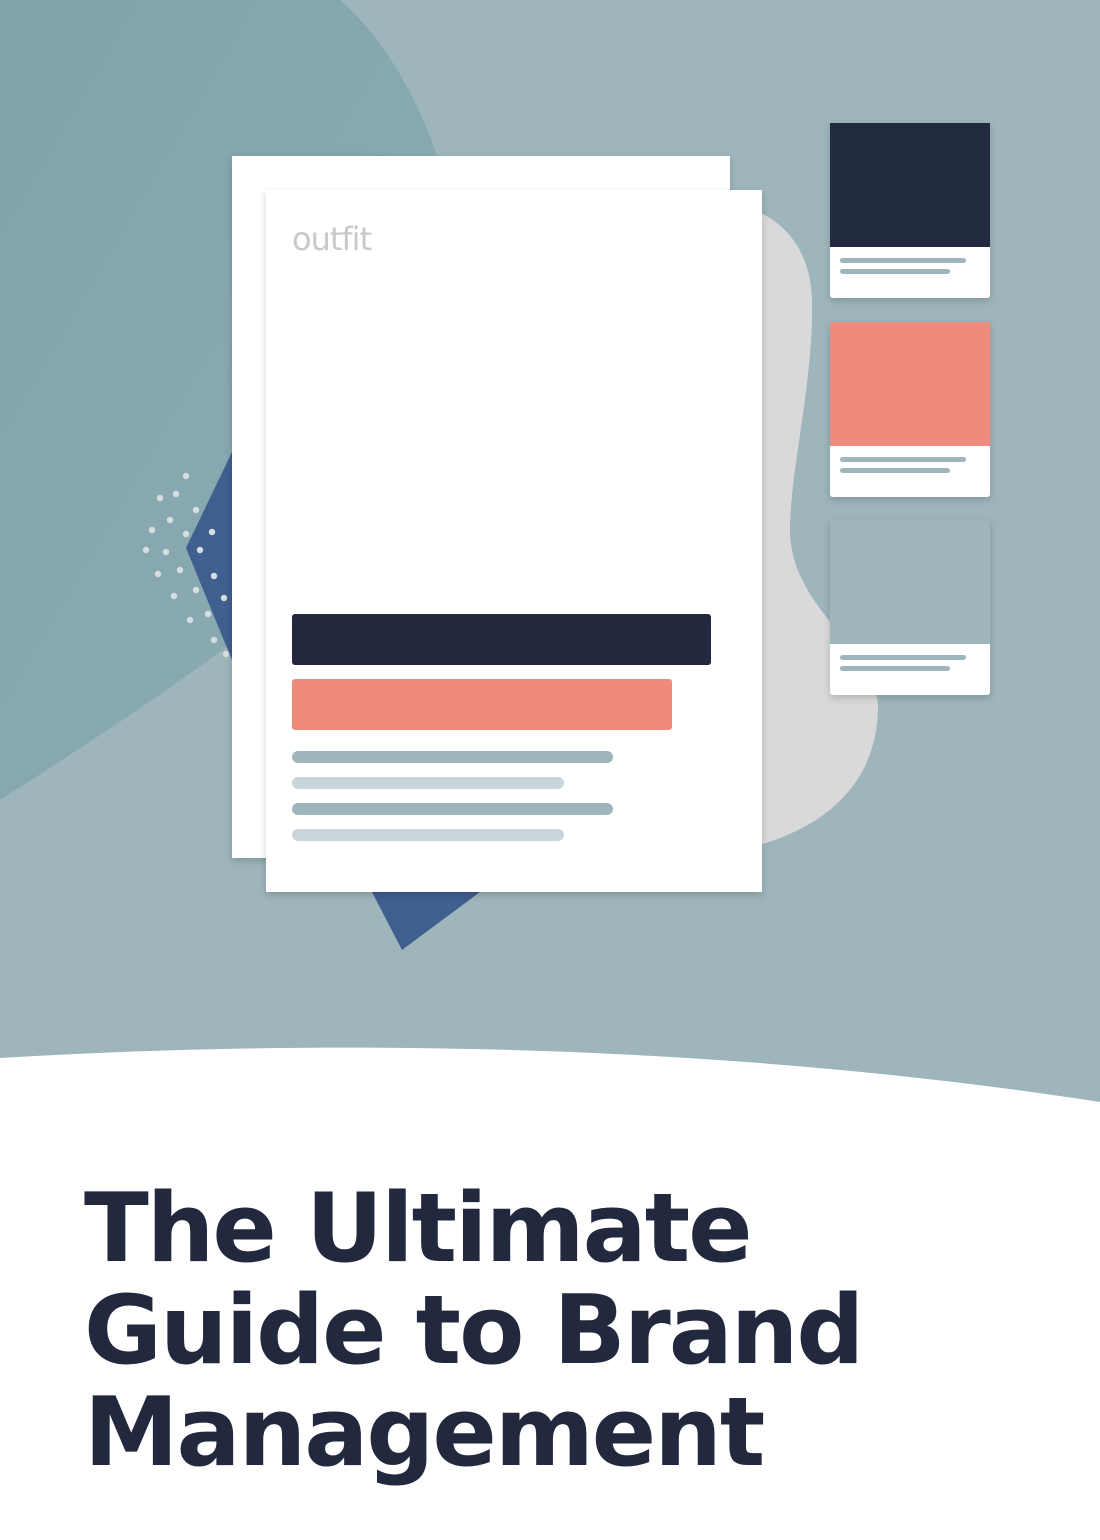 This screenshot has height=1540, width=1100. I want to click on page-title: The Ultimate Guide to Brand Management, so click(474, 1331).